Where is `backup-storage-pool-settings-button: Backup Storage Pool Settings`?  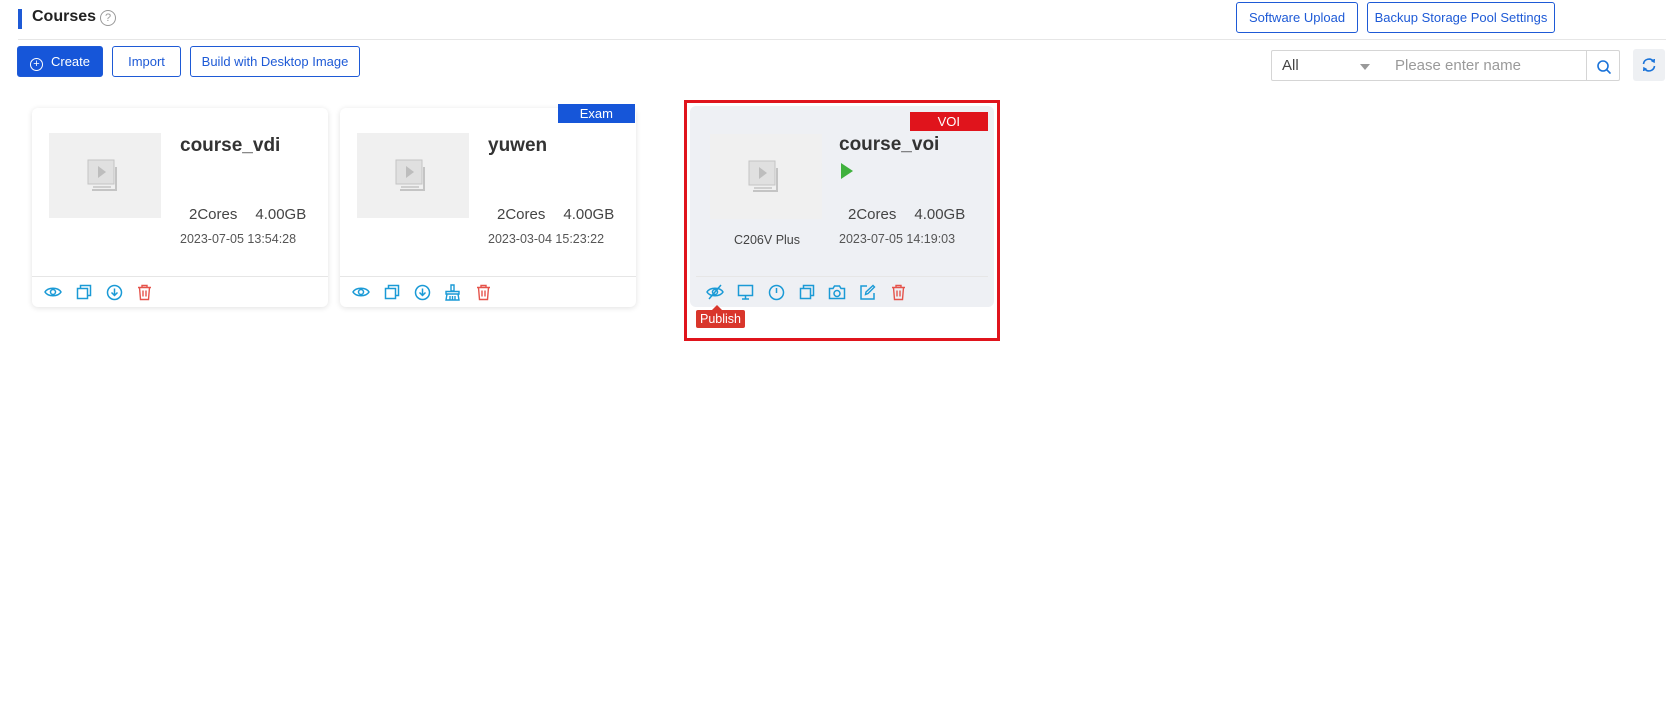 backup-storage-pool-settings-button: Backup Storage Pool Settings is located at coordinates (1461, 17).